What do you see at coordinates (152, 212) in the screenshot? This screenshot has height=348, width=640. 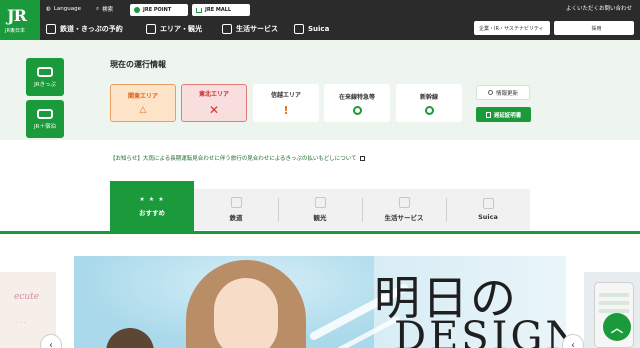 I see `tab-label: おすすめ` at bounding box center [152, 212].